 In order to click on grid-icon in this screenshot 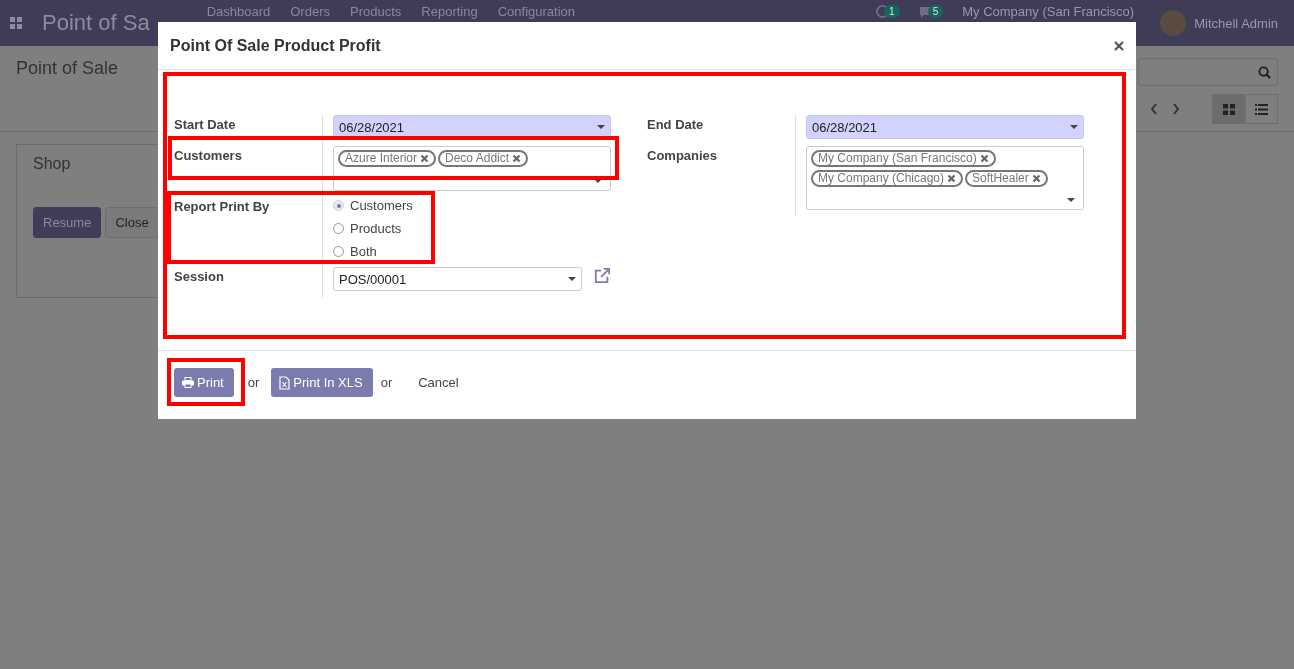, I will do `click(1228, 109)`.